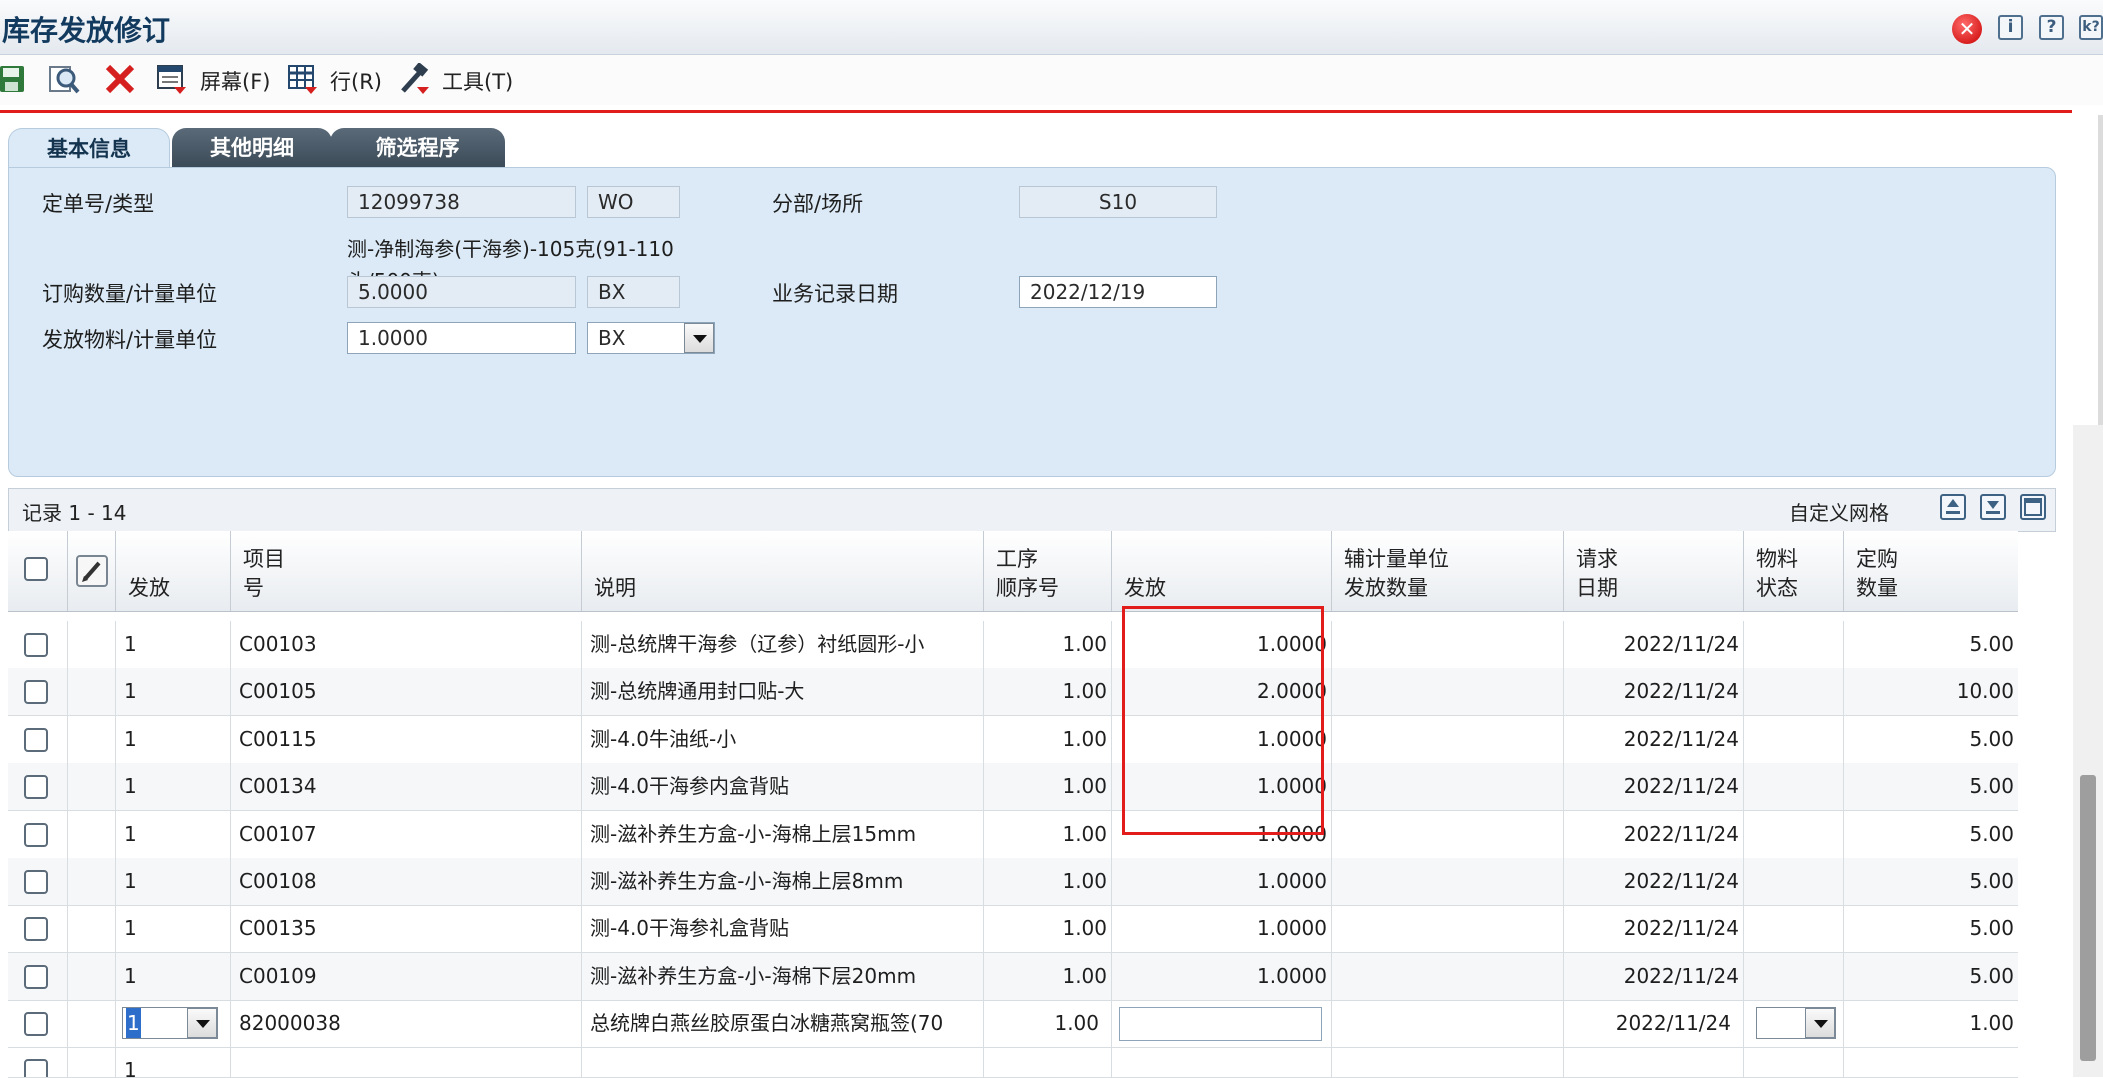  I want to click on material-status-select, so click(1796, 1023).